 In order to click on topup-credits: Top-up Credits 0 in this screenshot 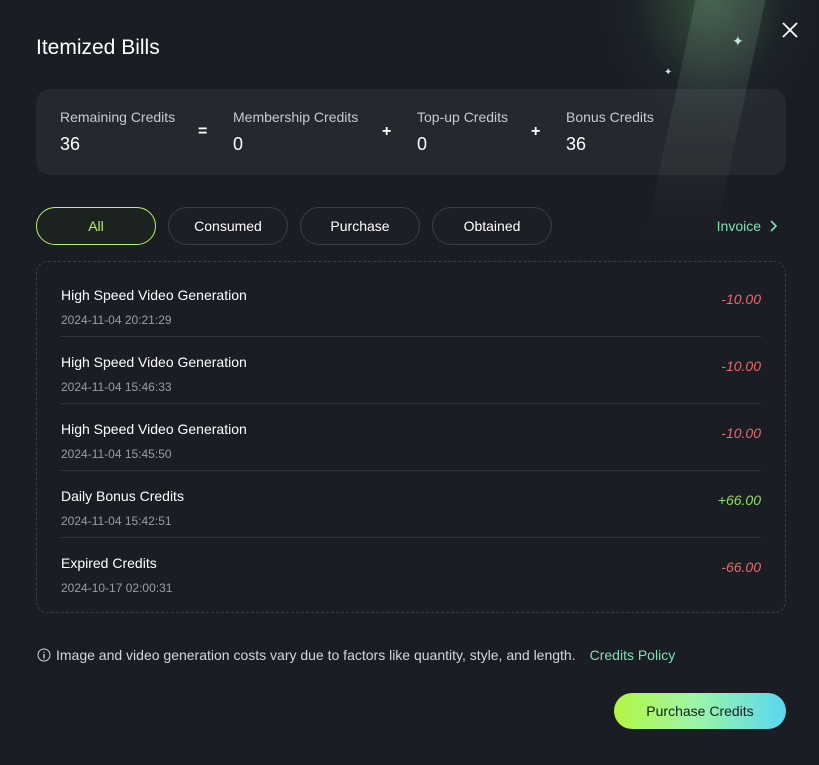, I will do `click(463, 131)`.